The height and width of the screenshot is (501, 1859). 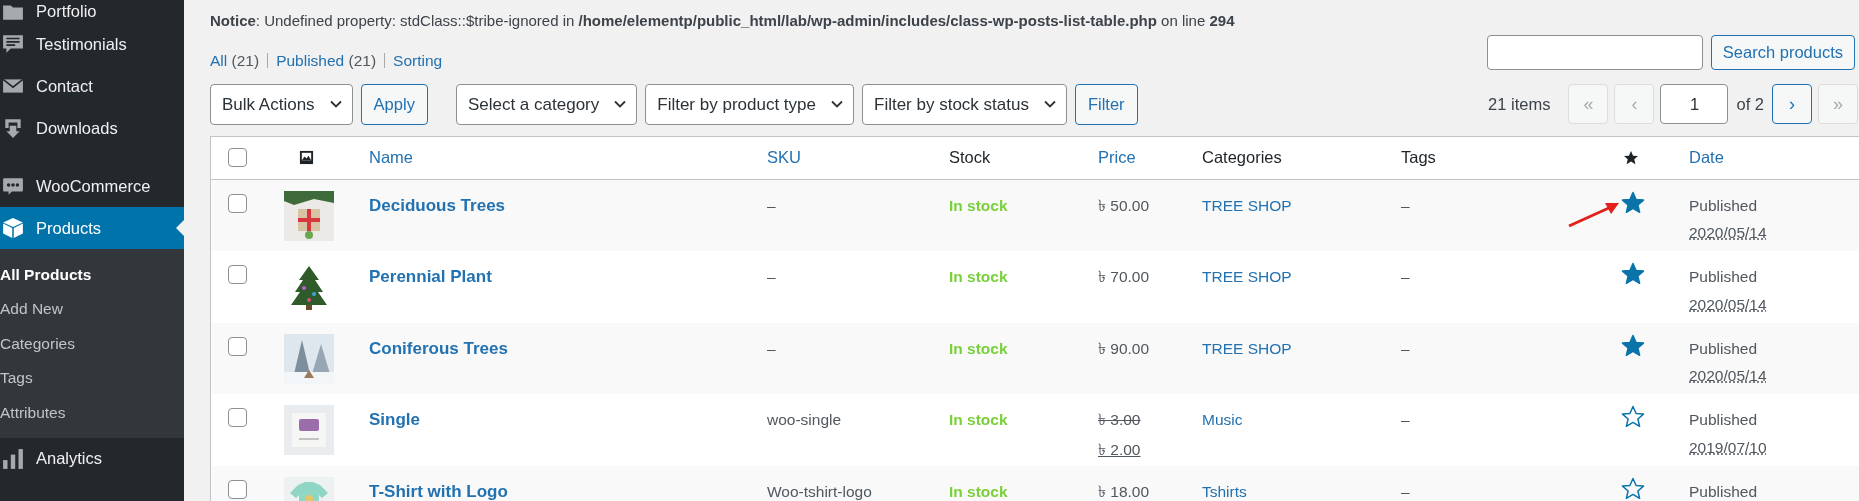 I want to click on price-text: ৳ 70.00, so click(x=1124, y=277).